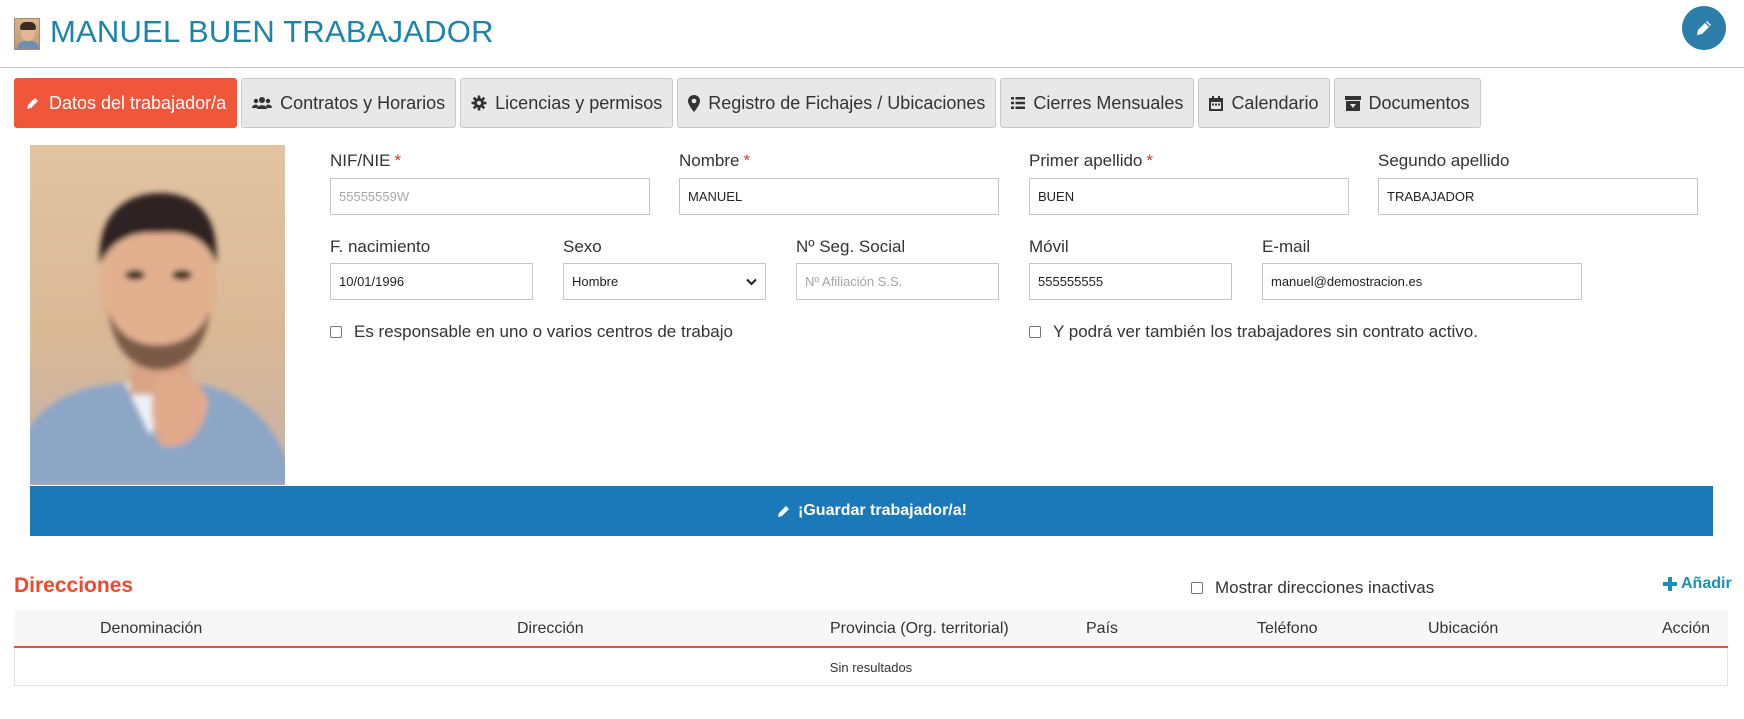  Describe the element at coordinates (262, 103) in the screenshot. I see `users-icon` at that location.